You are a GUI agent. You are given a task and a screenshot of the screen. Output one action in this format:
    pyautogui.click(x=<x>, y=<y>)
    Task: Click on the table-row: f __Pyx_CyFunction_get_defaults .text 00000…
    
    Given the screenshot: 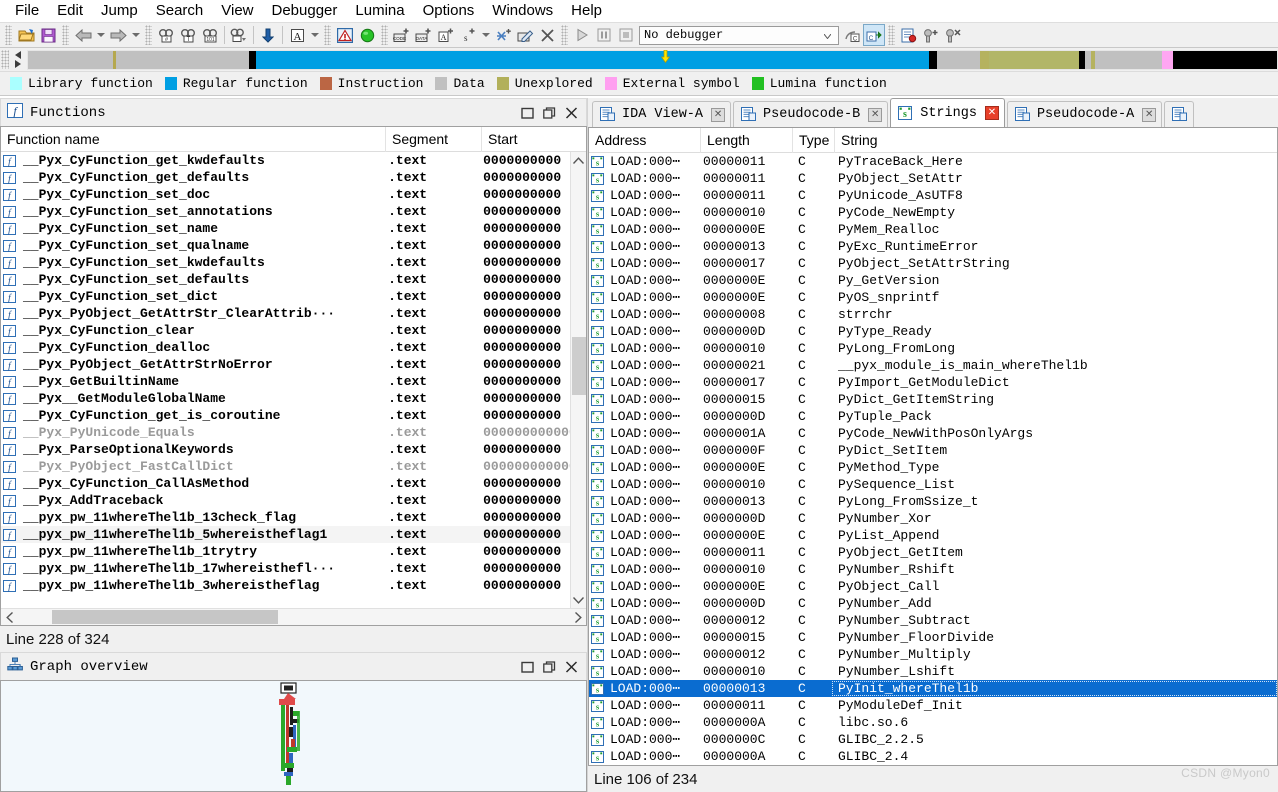 What is the action you would take?
    pyautogui.click(x=293, y=177)
    